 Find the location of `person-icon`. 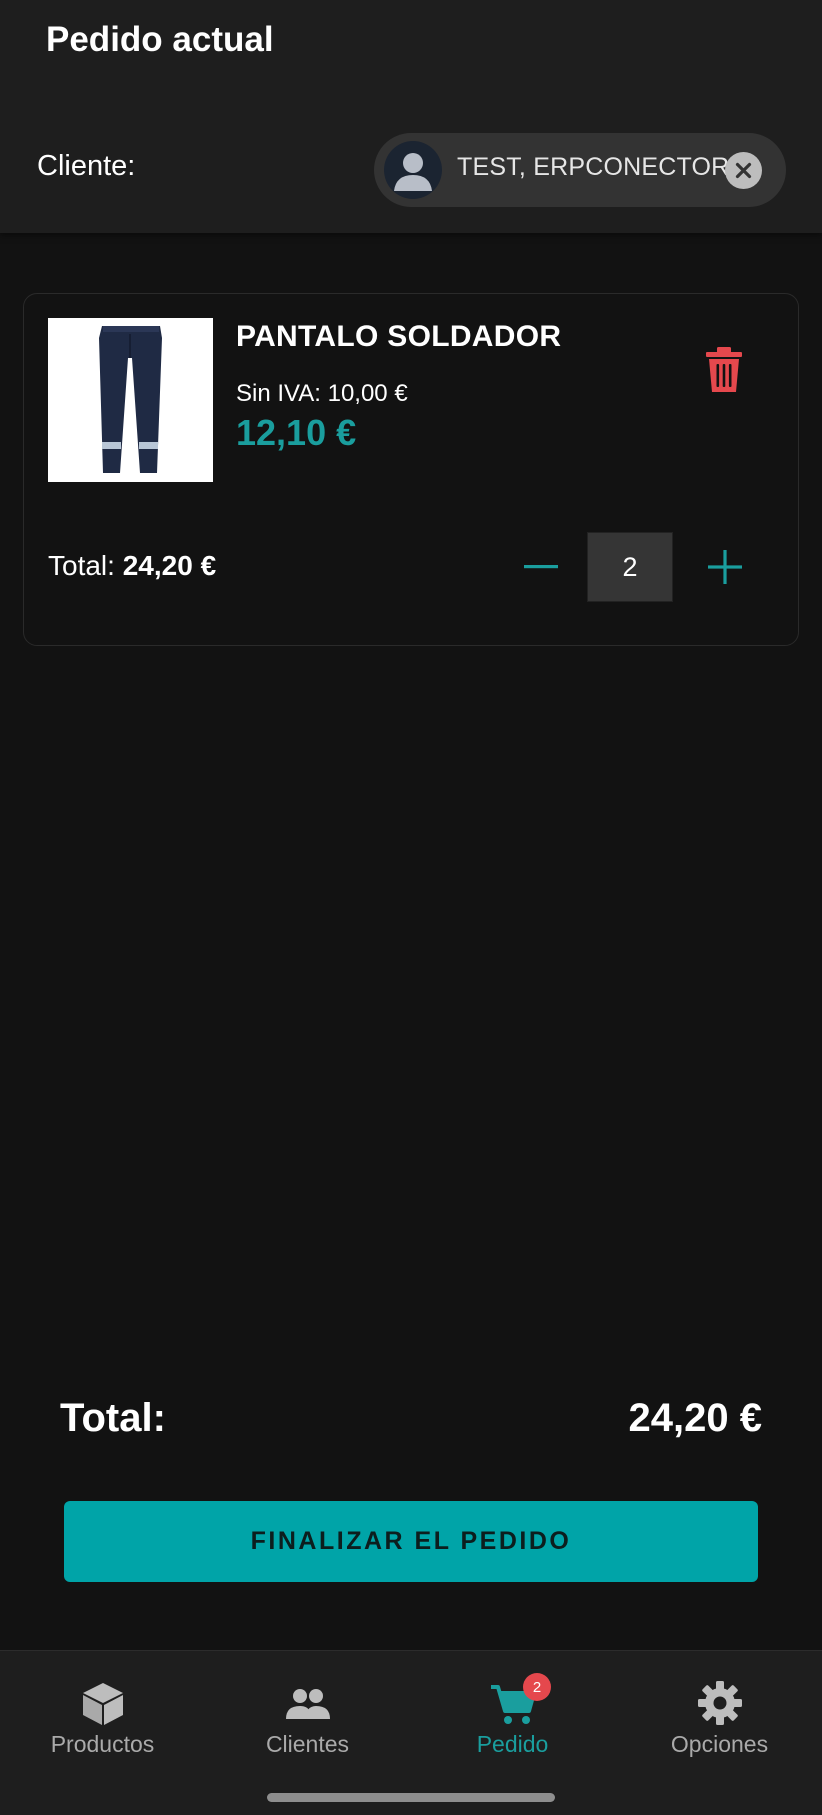

person-icon is located at coordinates (413, 170).